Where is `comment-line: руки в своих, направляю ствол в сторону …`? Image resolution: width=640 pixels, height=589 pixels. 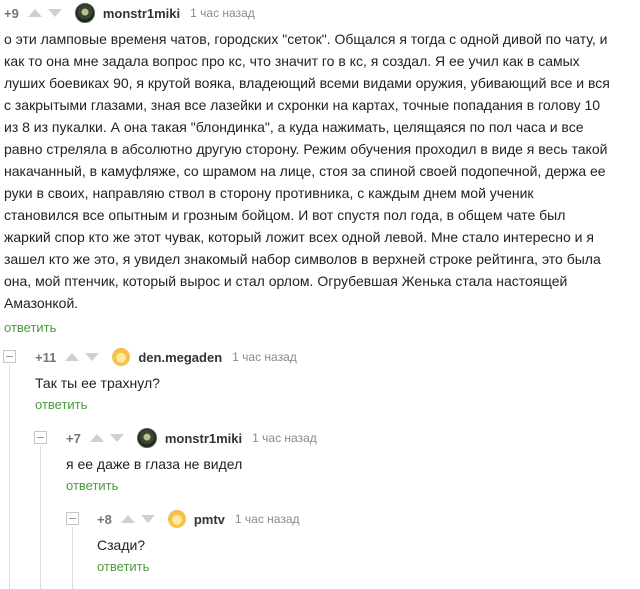 comment-line: руки в своих, направляю ствол в сторону … is located at coordinates (269, 193).